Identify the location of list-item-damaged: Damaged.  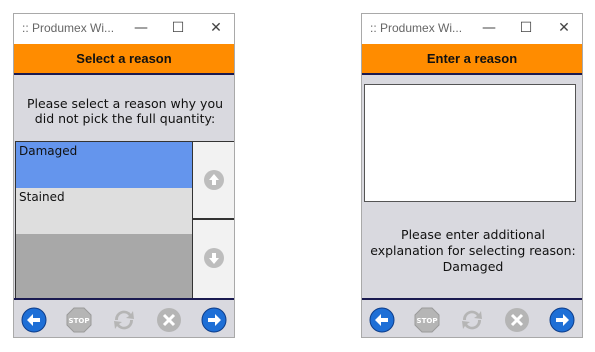
(104, 165).